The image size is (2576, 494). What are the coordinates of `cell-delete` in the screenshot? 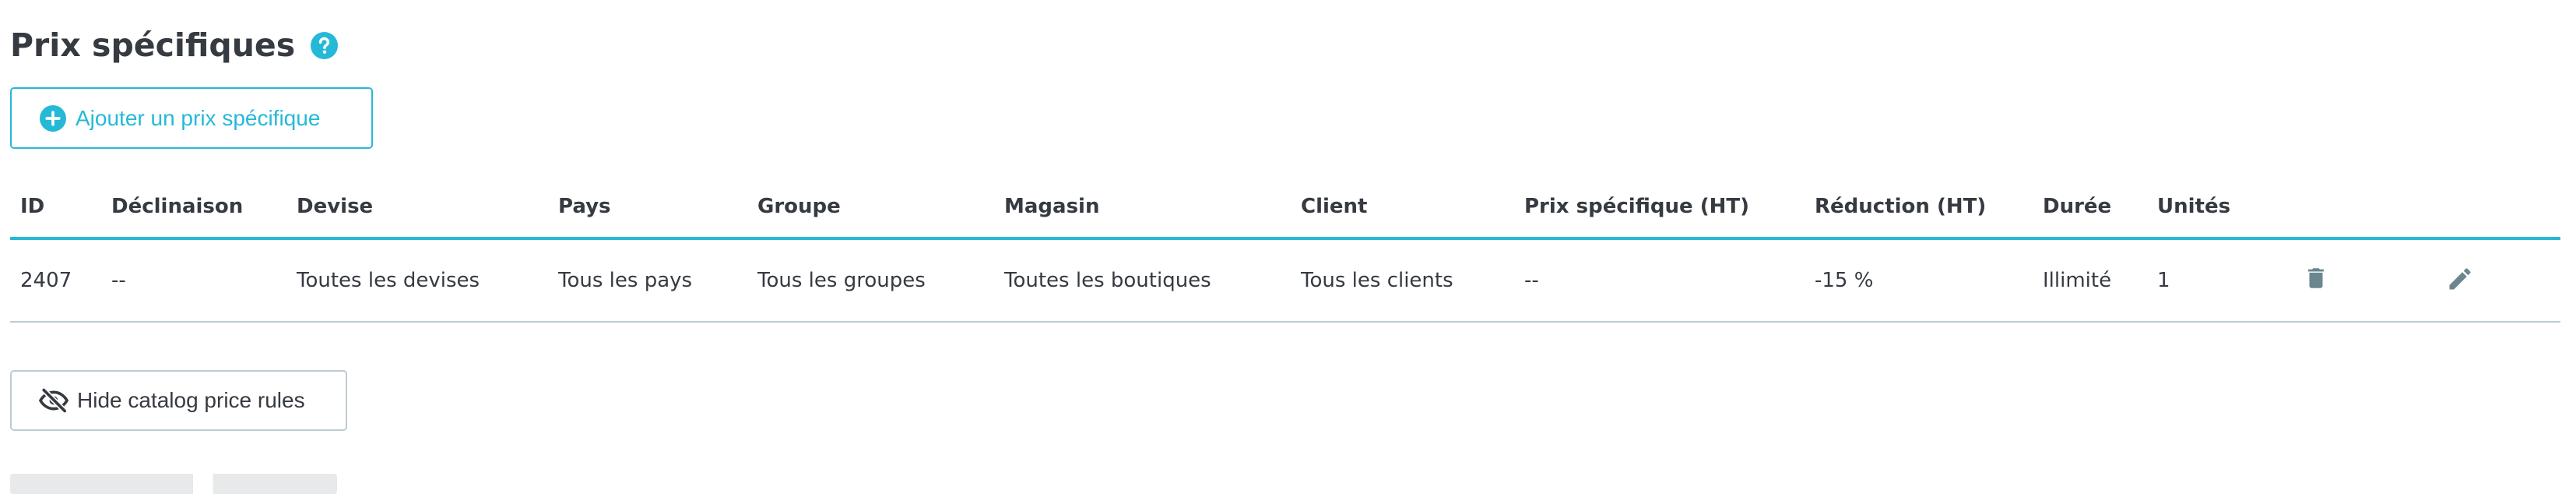 It's located at (2364, 280).